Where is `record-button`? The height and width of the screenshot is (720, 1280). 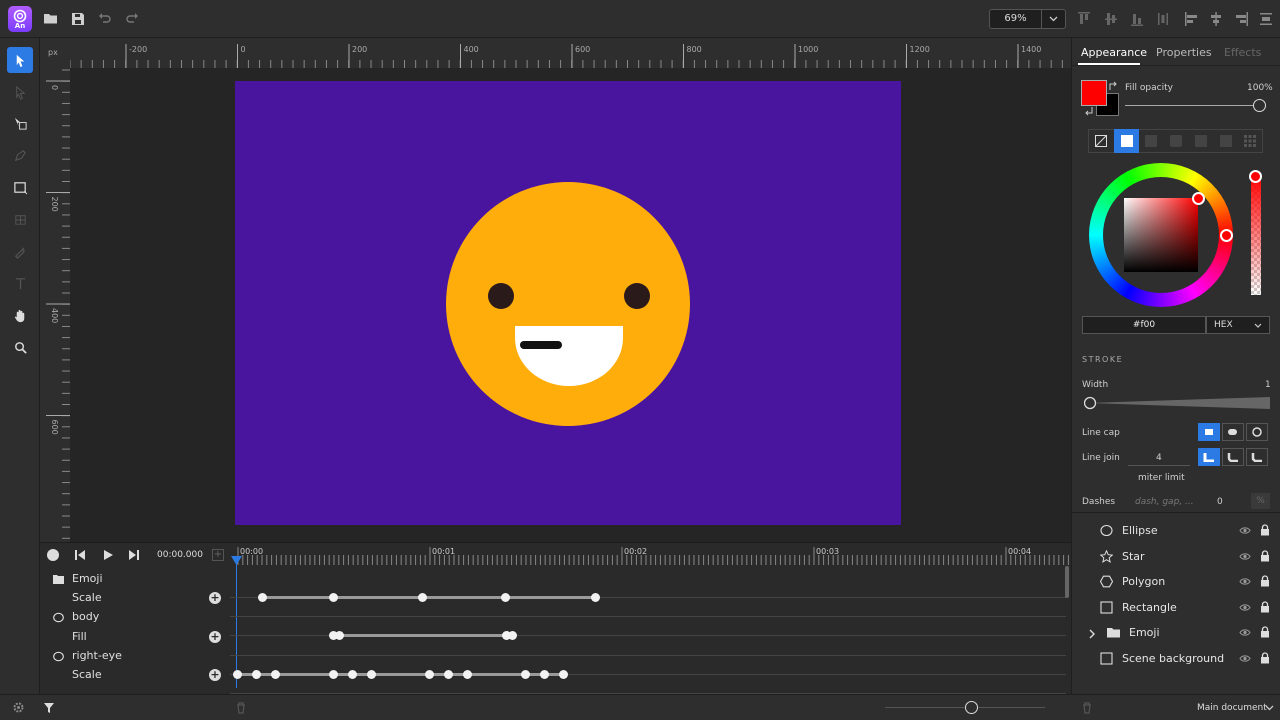
record-button is located at coordinates (53, 555).